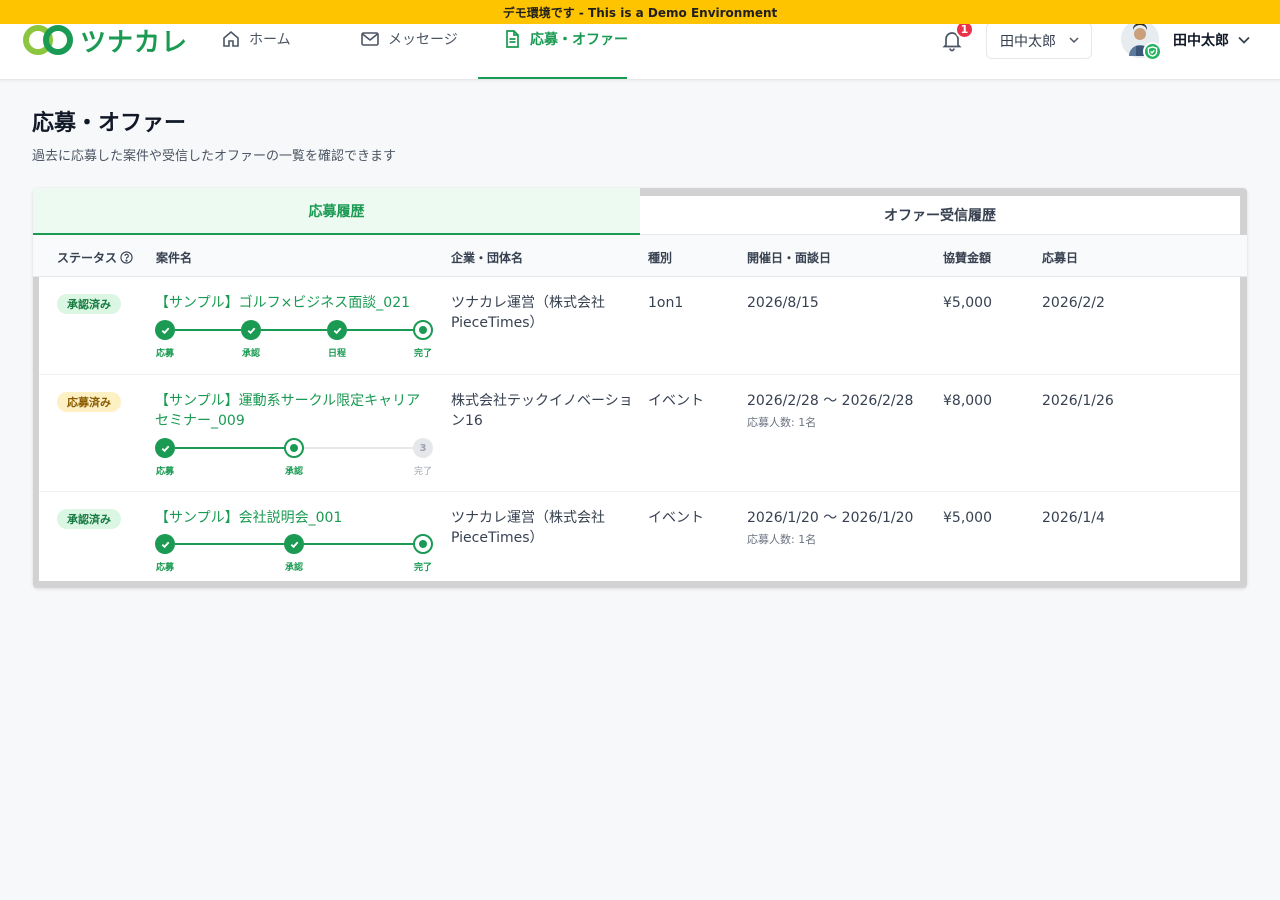 The width and height of the screenshot is (1280, 900). I want to click on sponsor-amount: ¥8,000, so click(967, 401).